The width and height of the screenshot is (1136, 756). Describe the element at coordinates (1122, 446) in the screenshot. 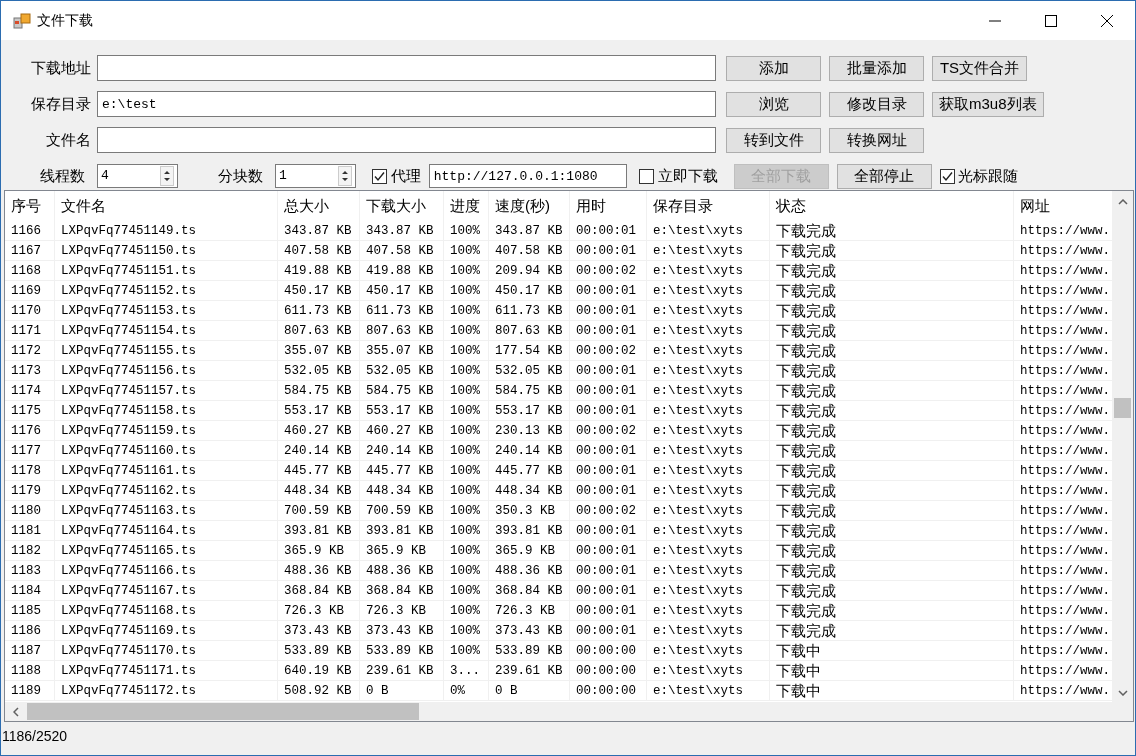

I see `vertical-scrollbar` at that location.